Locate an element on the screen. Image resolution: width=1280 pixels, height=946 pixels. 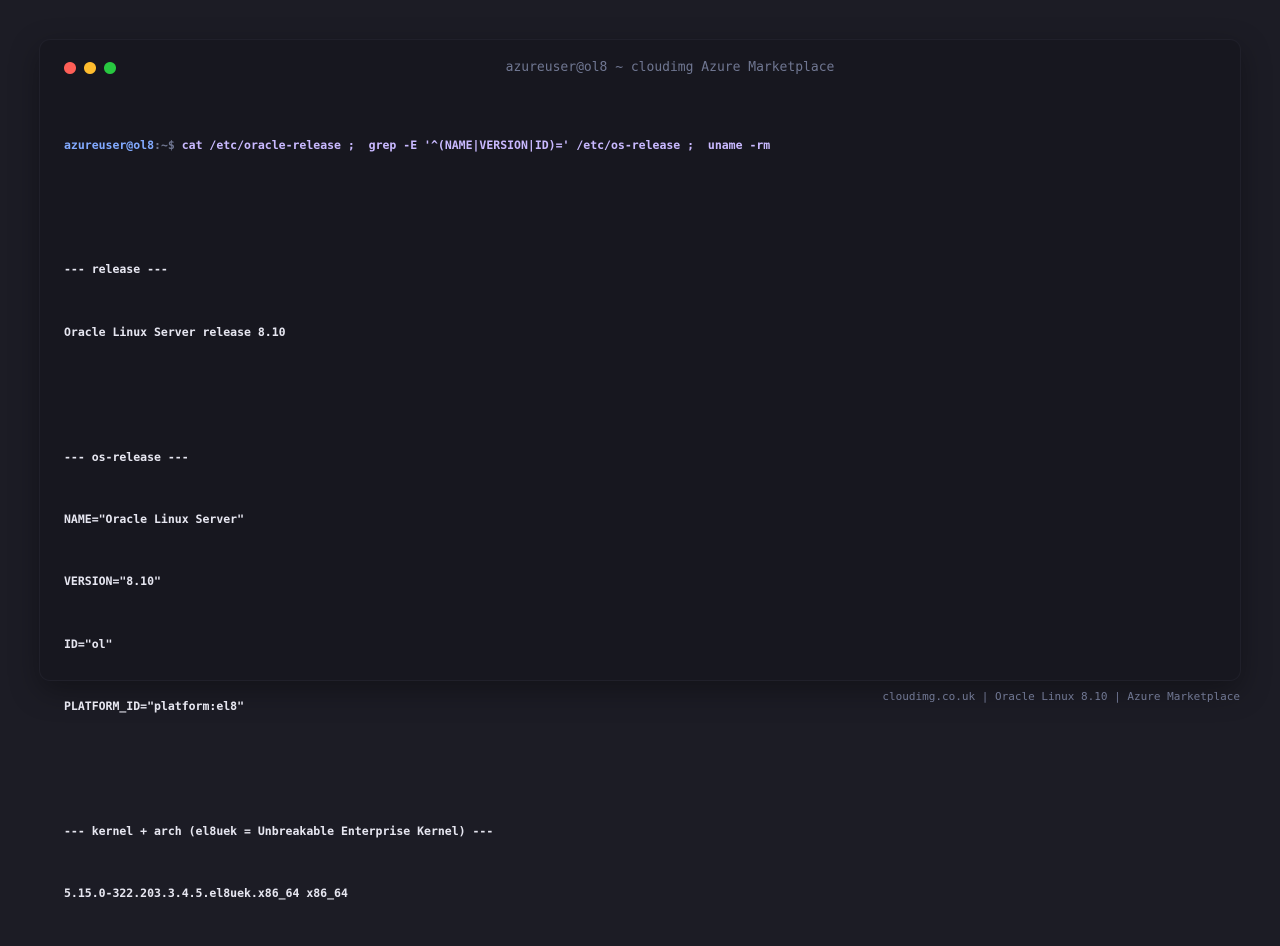
prompt-path: :~$ is located at coordinates (164, 144).